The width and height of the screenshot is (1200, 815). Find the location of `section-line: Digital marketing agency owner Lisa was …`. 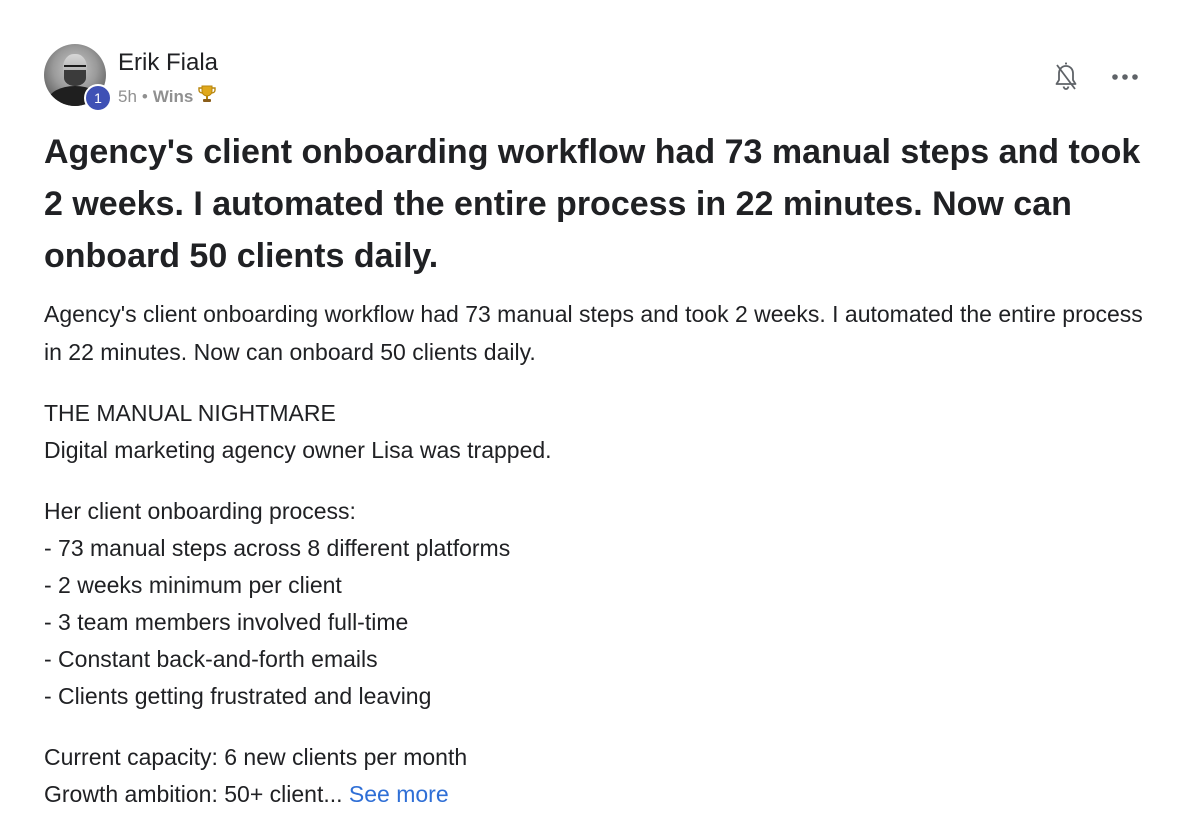

section-line: Digital marketing agency owner Lisa was … is located at coordinates (298, 450).